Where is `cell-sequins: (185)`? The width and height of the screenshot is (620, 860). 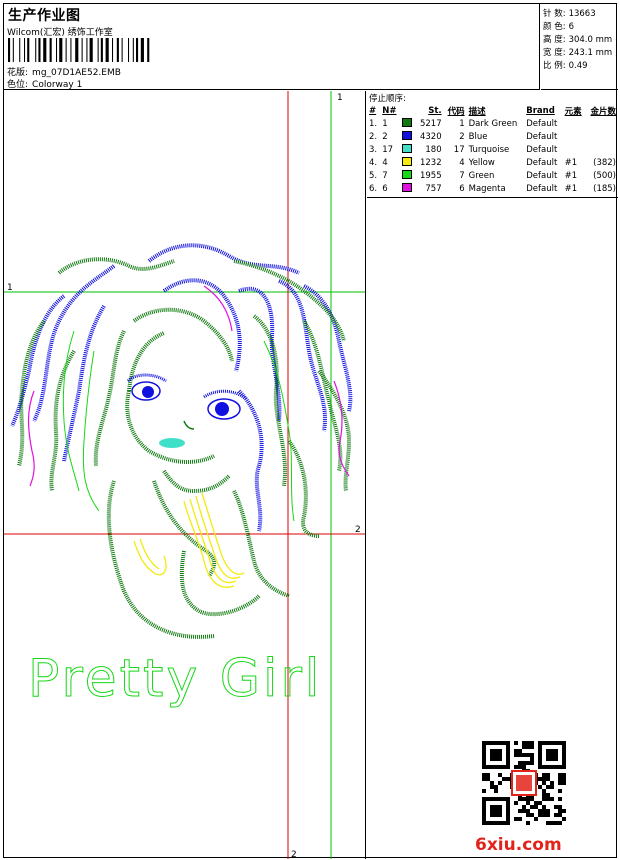
cell-sequins: (185) is located at coordinates (604, 188).